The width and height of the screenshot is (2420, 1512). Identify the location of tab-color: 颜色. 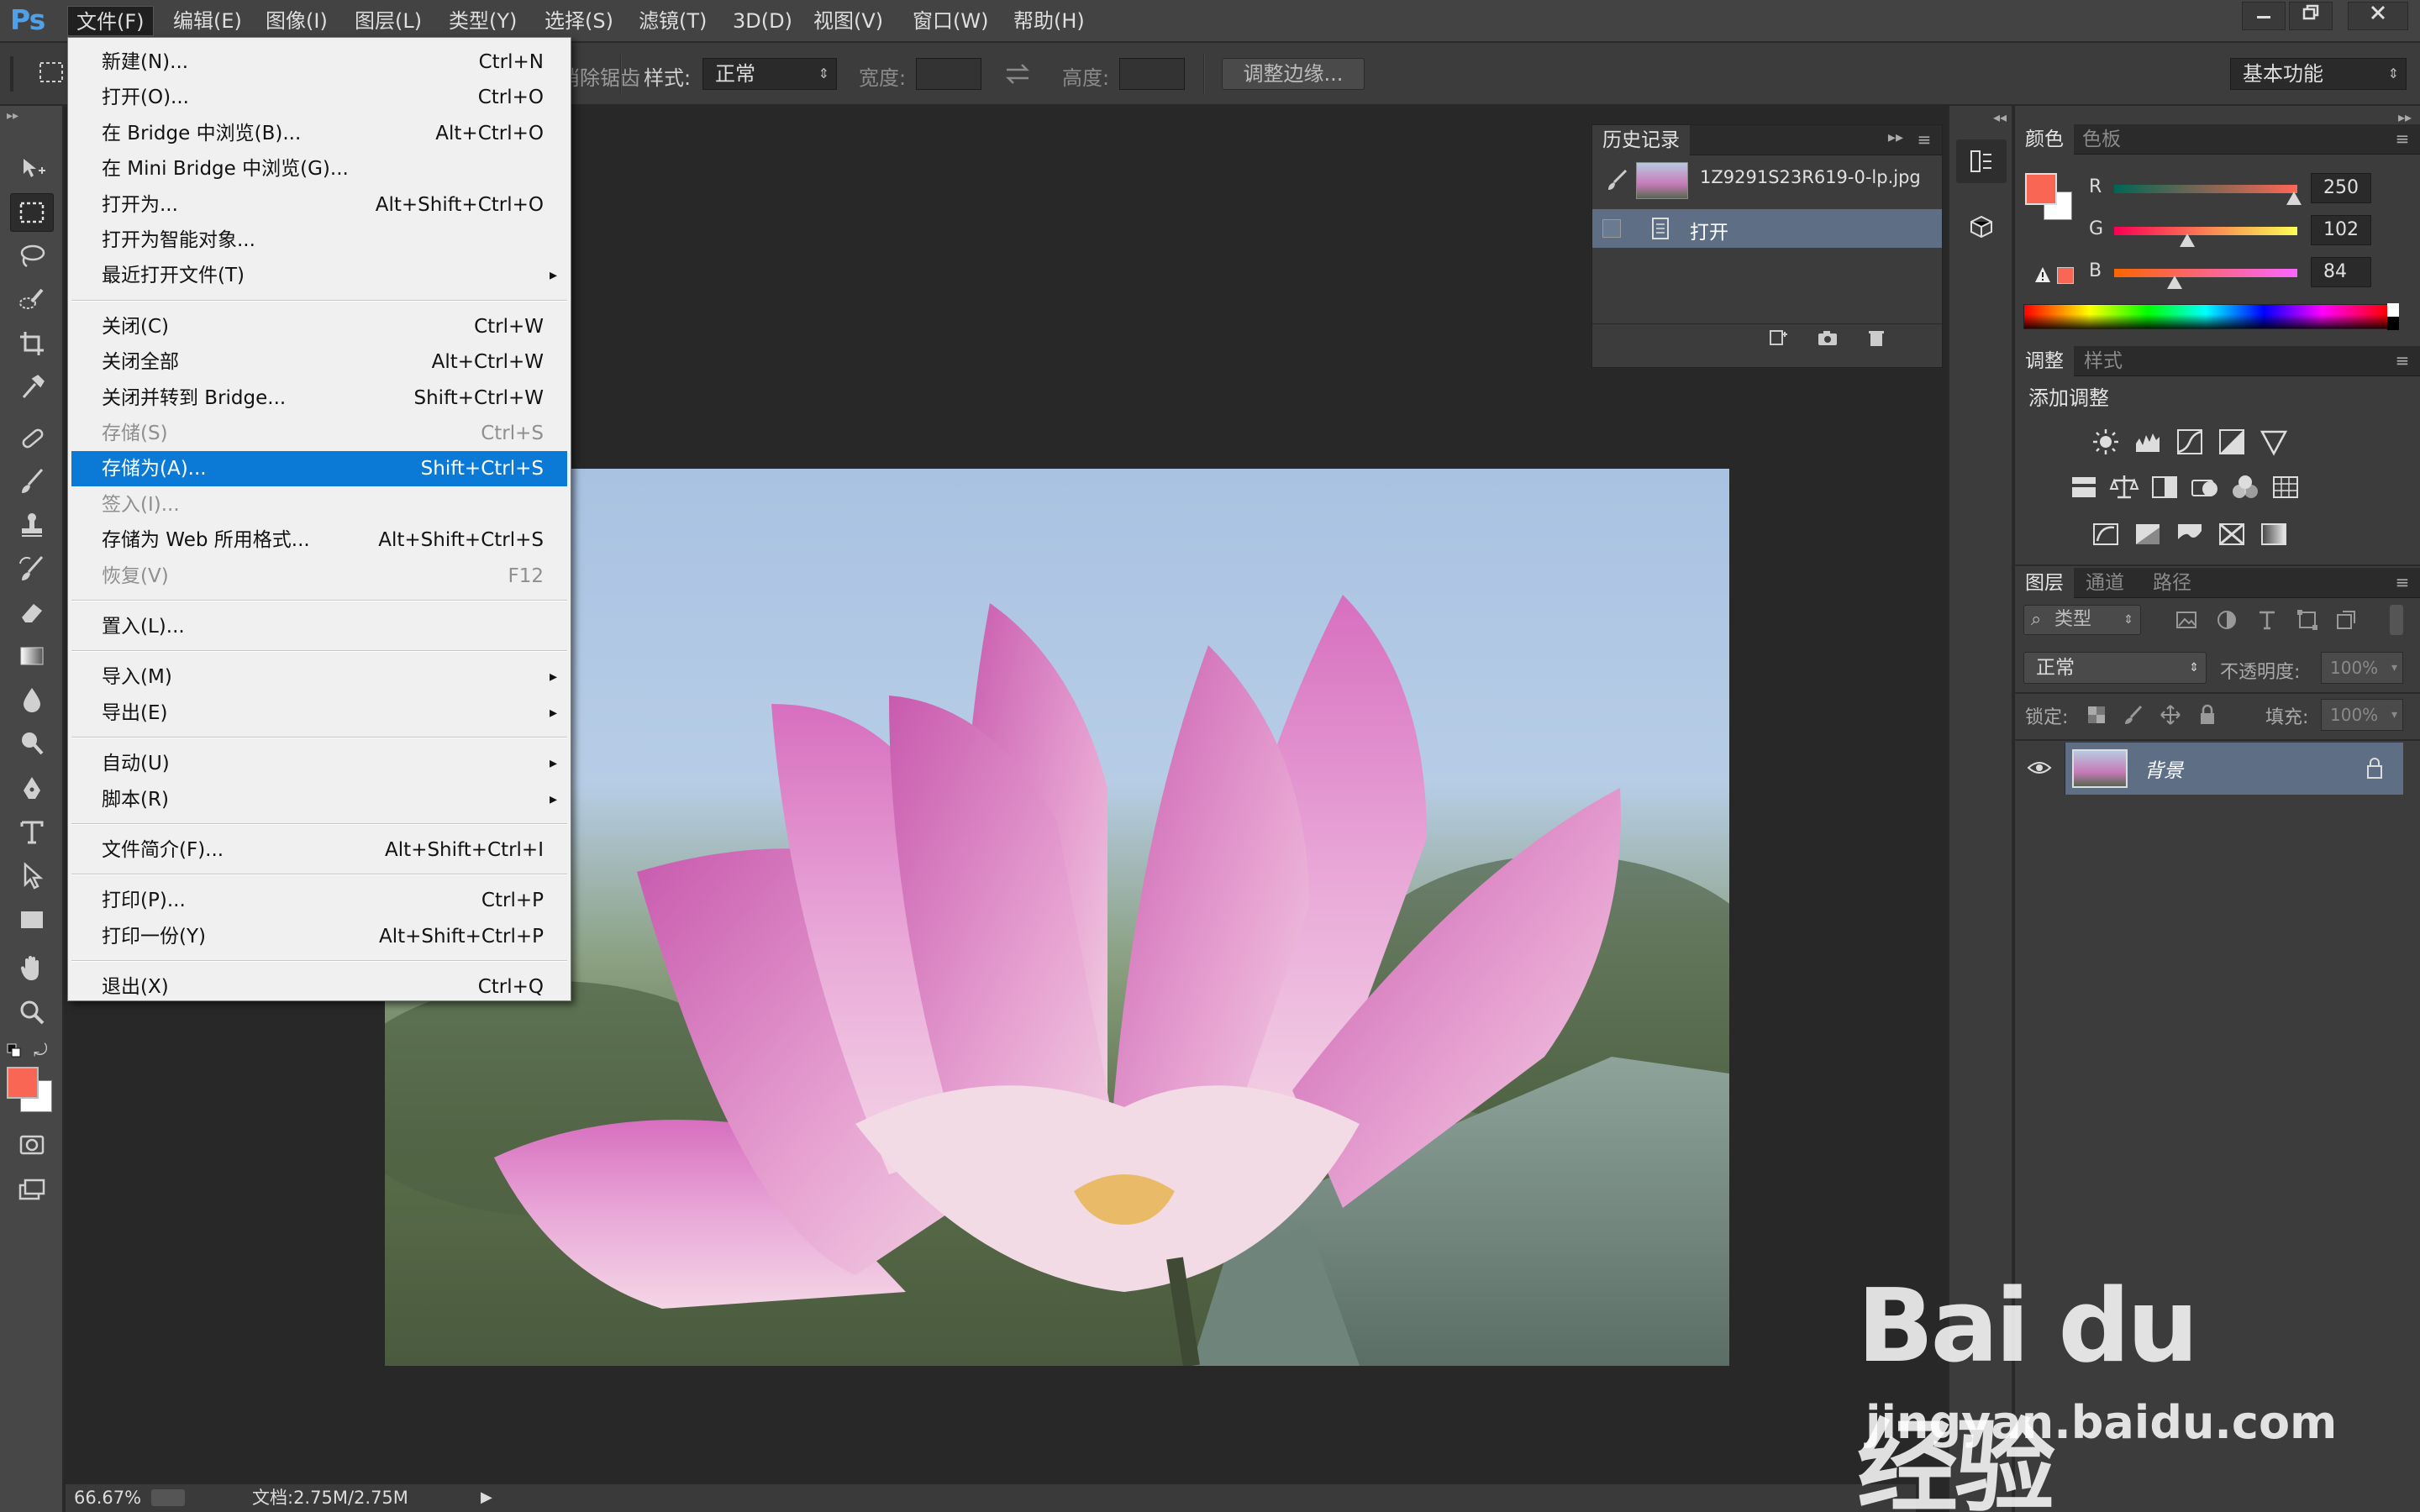
(2044, 139).